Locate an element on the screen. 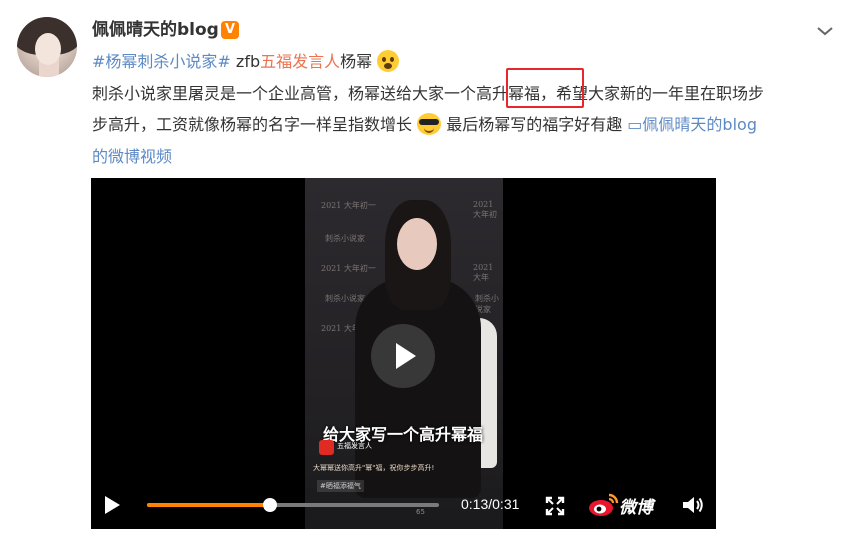  progress-fill is located at coordinates (208, 505).